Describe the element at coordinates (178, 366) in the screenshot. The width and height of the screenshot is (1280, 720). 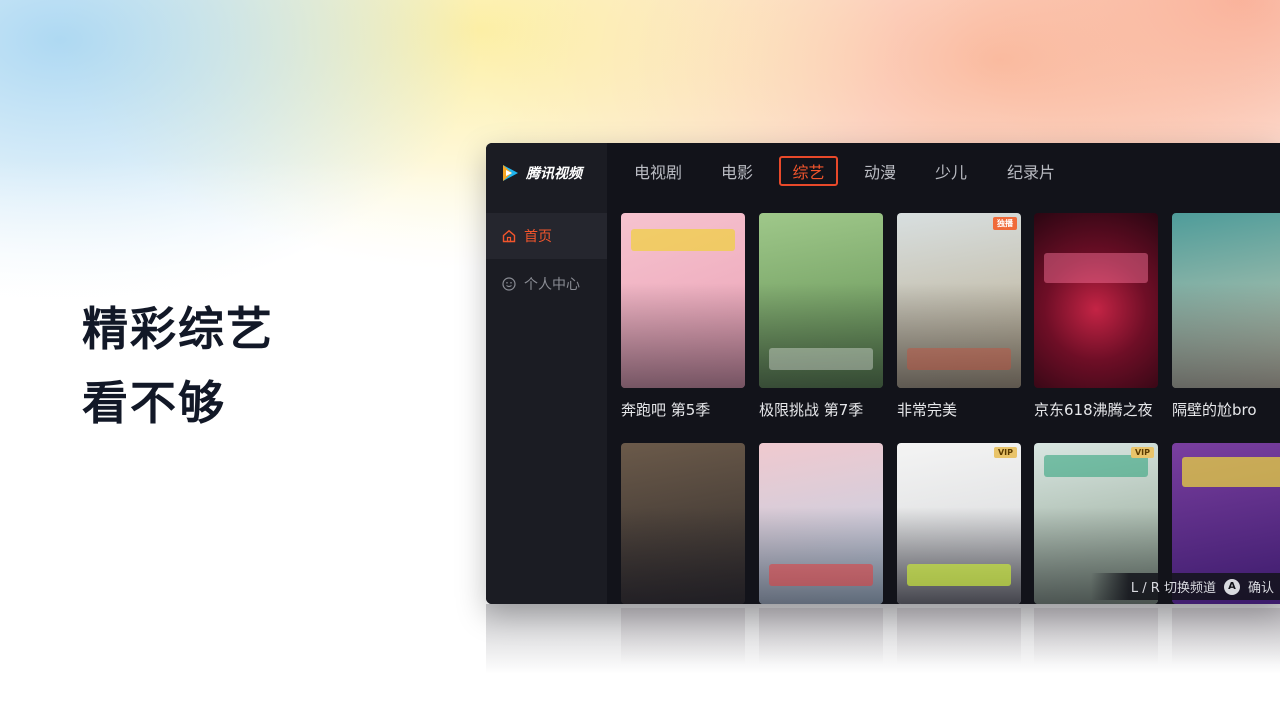
I see `promo-text: 精彩综艺 看不够` at that location.